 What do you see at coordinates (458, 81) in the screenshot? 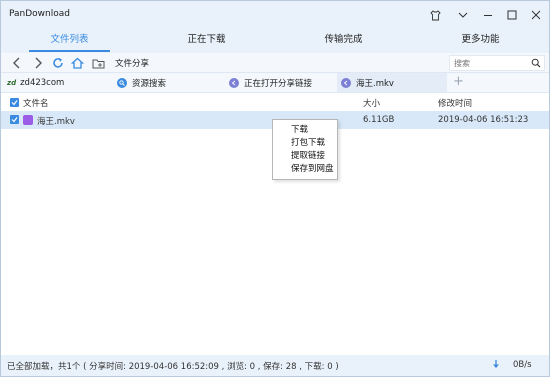
I see `add-tab-icon: +` at bounding box center [458, 81].